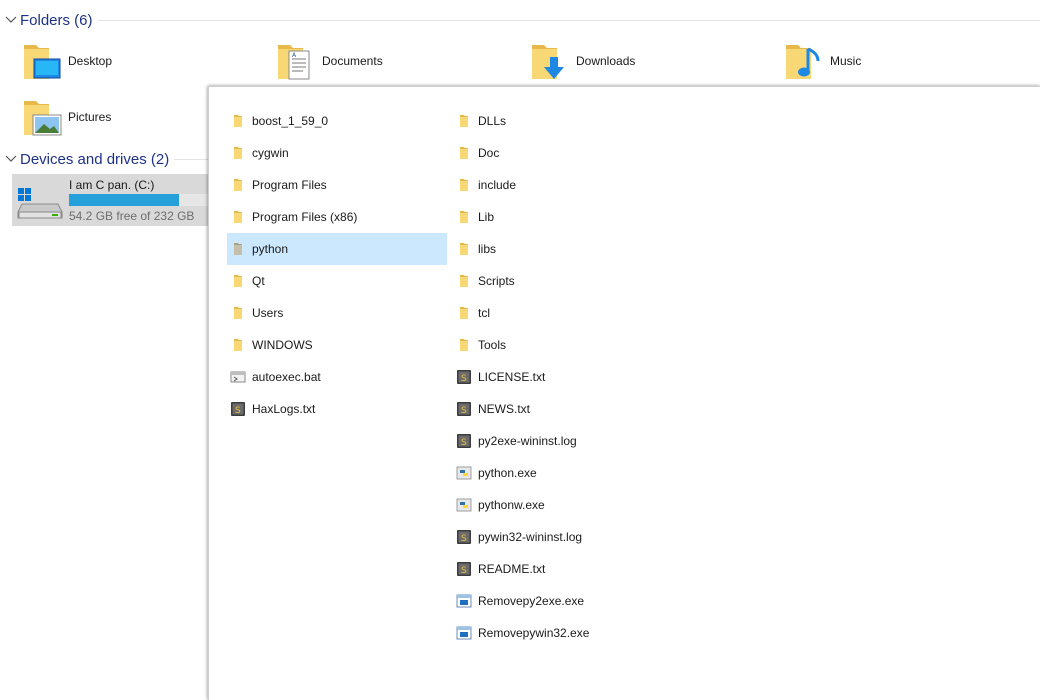 This screenshot has height=700, width=1040. Describe the element at coordinates (290, 121) in the screenshot. I see `popup-item-label: boost_1_59_0` at that location.